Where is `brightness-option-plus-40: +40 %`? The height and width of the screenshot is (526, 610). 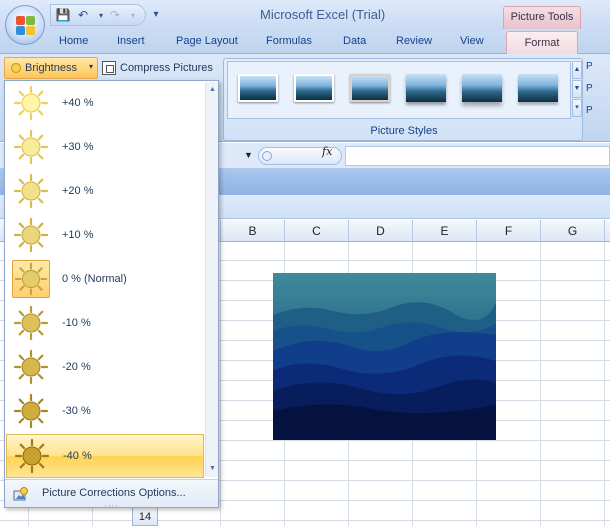
brightness-option-plus-40: +40 % is located at coordinates (105, 104).